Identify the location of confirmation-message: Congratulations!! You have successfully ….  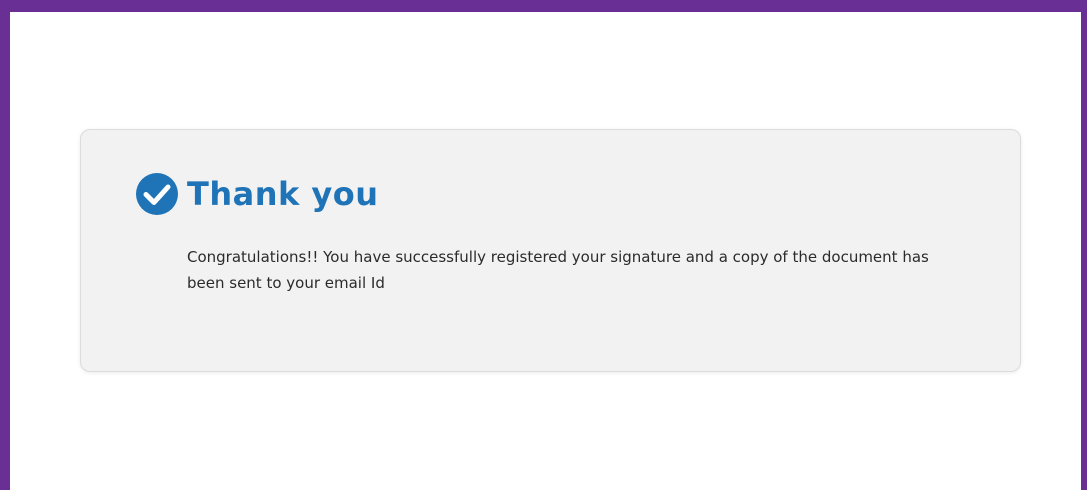
(558, 270).